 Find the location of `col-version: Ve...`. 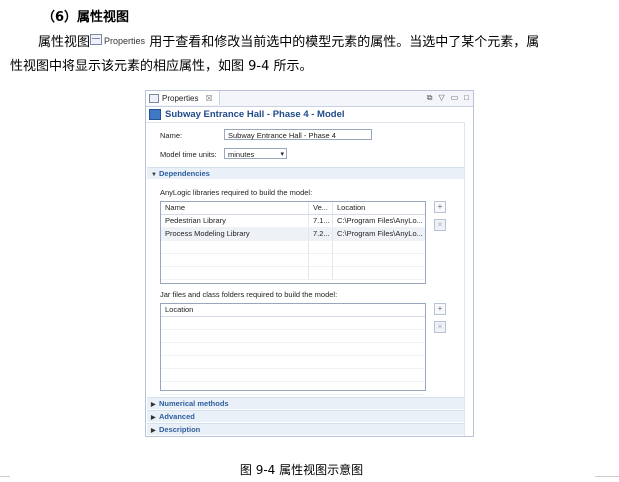

col-version: Ve... is located at coordinates (321, 208).